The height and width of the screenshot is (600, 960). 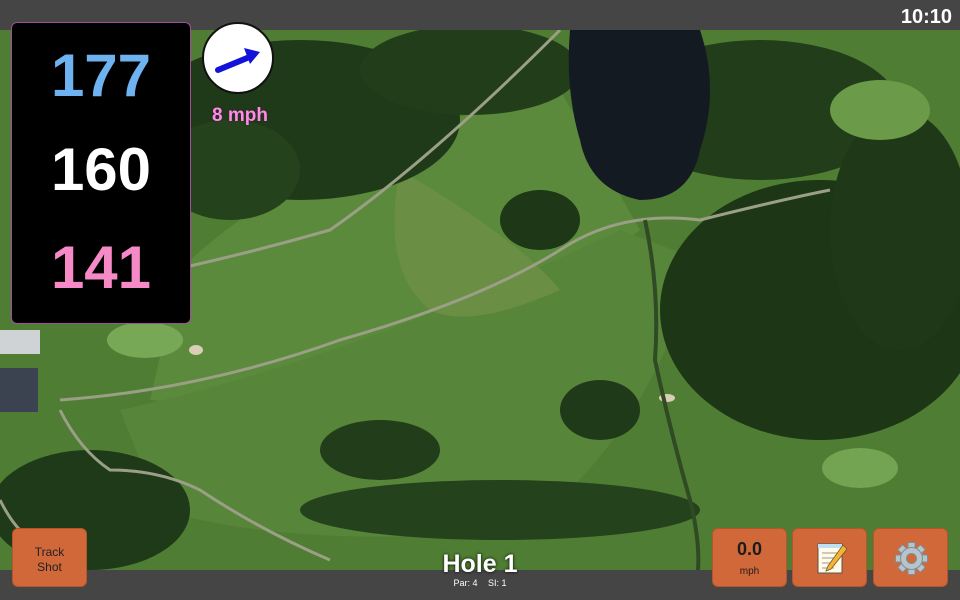 I want to click on back-yardage: 177, so click(x=101, y=75).